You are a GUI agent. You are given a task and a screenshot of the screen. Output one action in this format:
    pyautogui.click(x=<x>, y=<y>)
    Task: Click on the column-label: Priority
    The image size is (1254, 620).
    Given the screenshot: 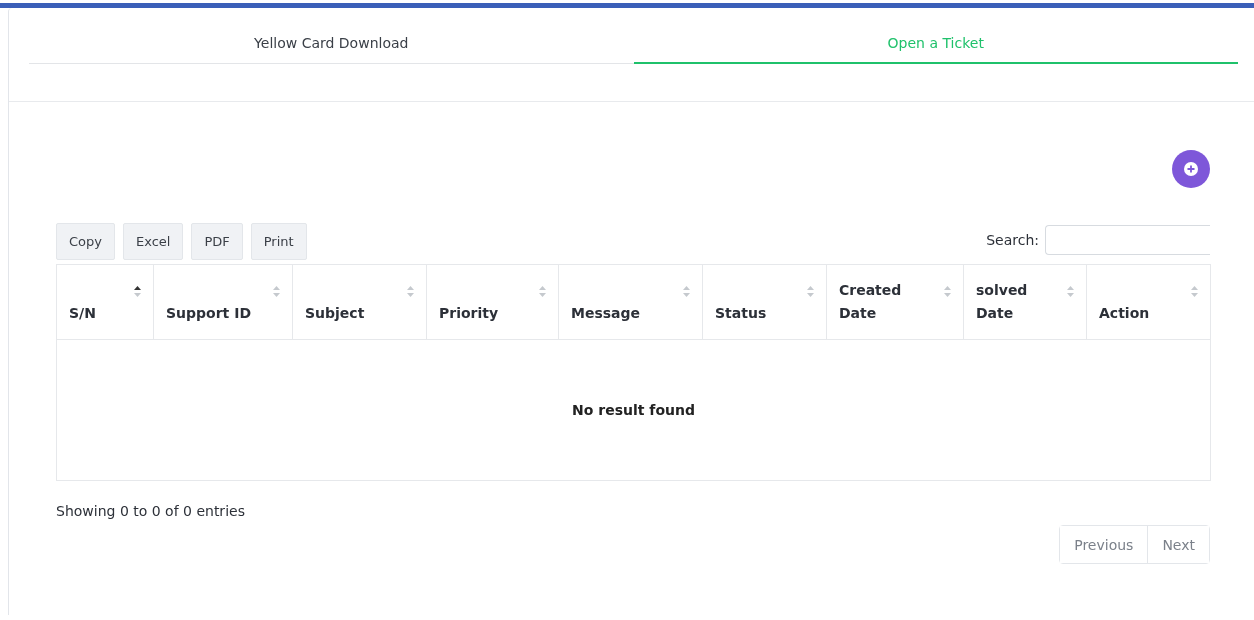 What is the action you would take?
    pyautogui.click(x=469, y=313)
    